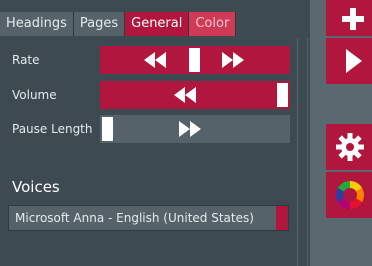  I want to click on add-button, so click(349, 18).